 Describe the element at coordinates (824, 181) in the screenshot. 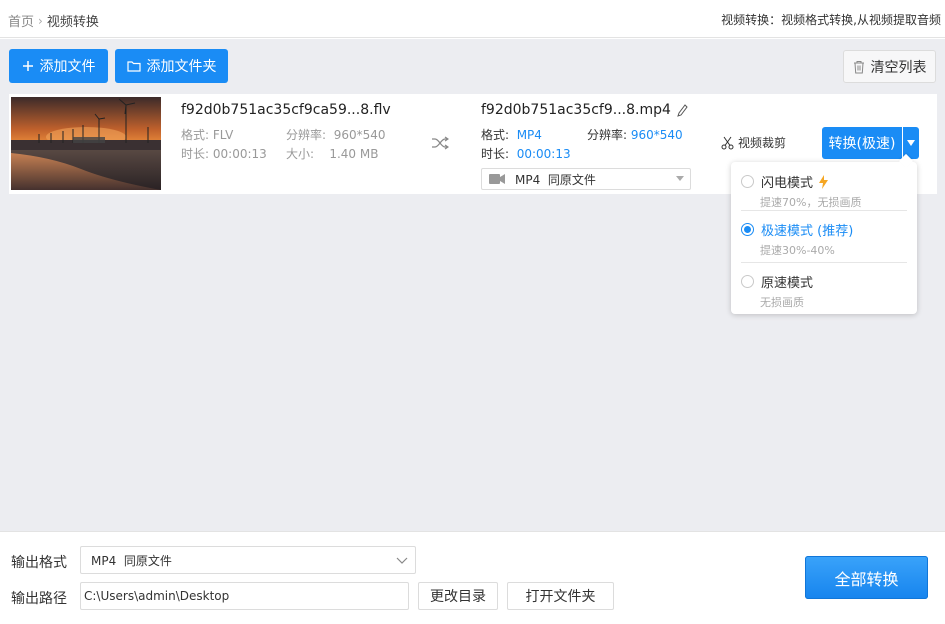

I see `lightning-icon` at that location.